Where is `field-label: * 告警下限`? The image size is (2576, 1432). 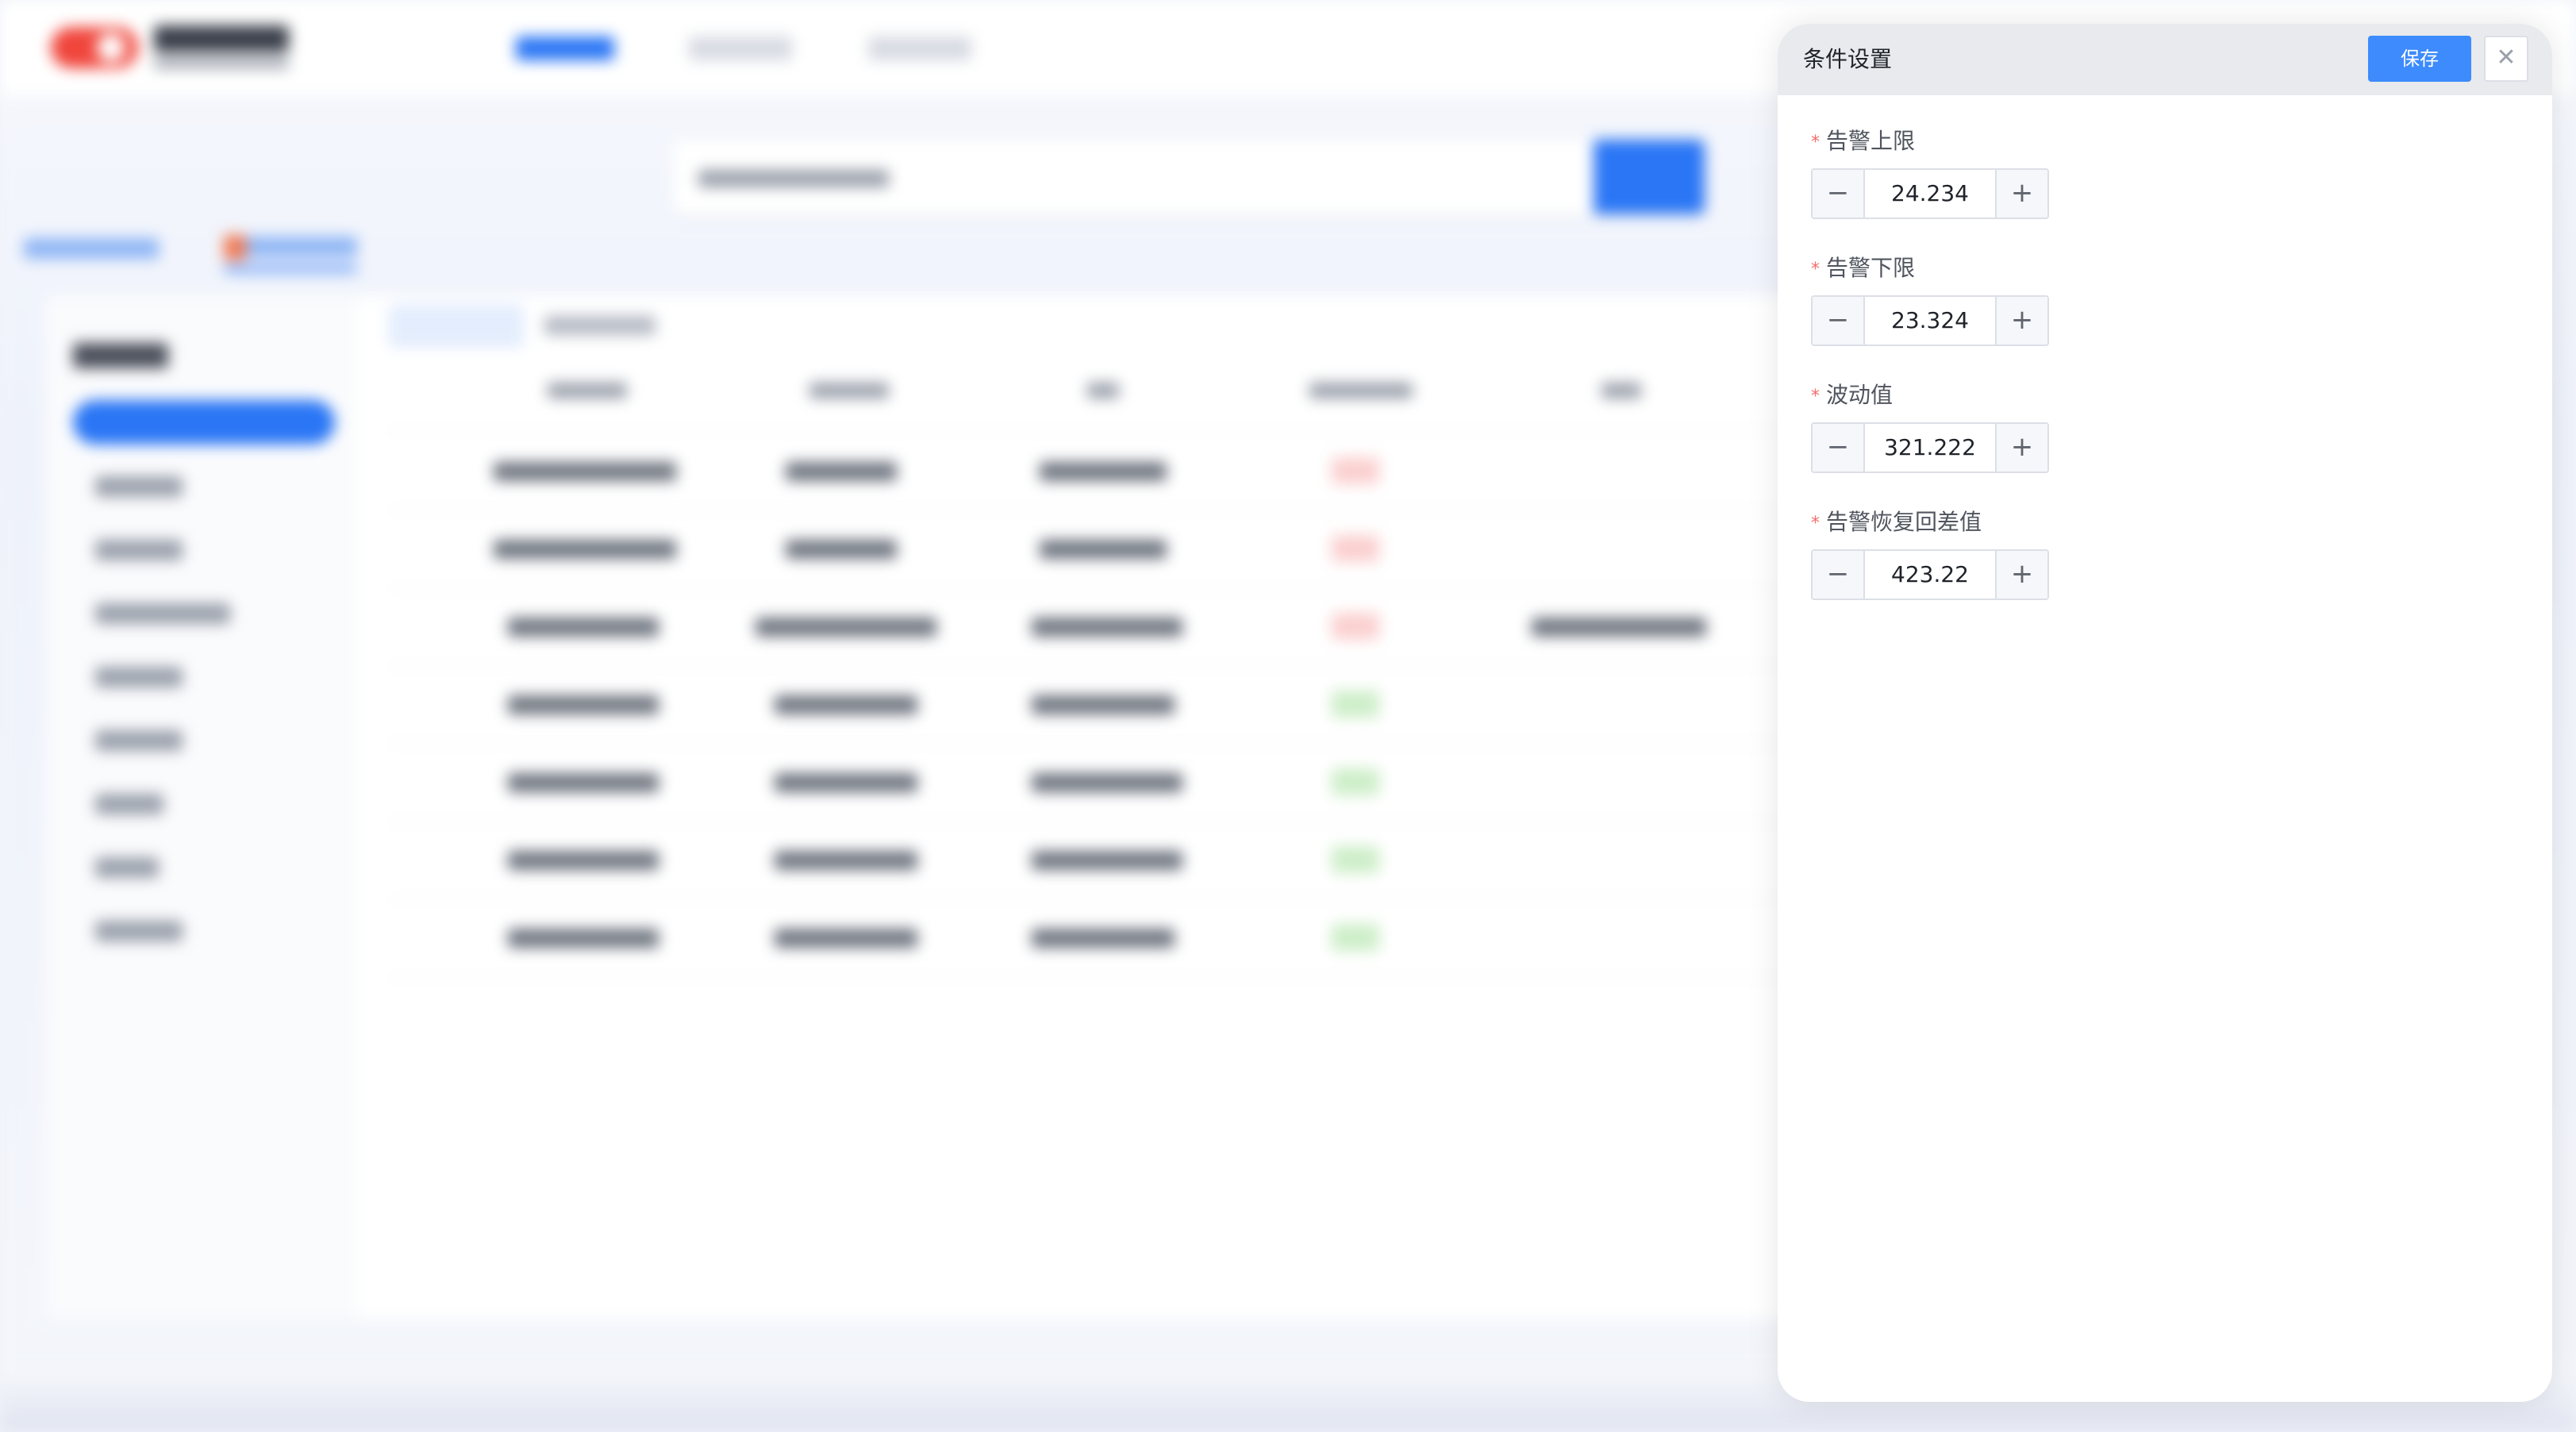 field-label: * 告警下限 is located at coordinates (1863, 268).